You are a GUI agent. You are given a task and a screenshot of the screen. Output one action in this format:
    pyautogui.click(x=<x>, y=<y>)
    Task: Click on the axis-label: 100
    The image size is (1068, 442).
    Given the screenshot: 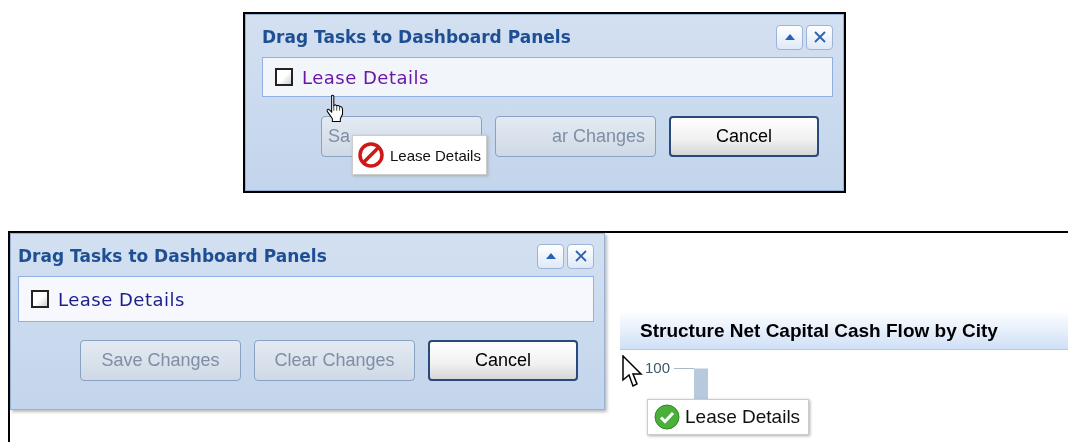 What is the action you would take?
    pyautogui.click(x=658, y=367)
    